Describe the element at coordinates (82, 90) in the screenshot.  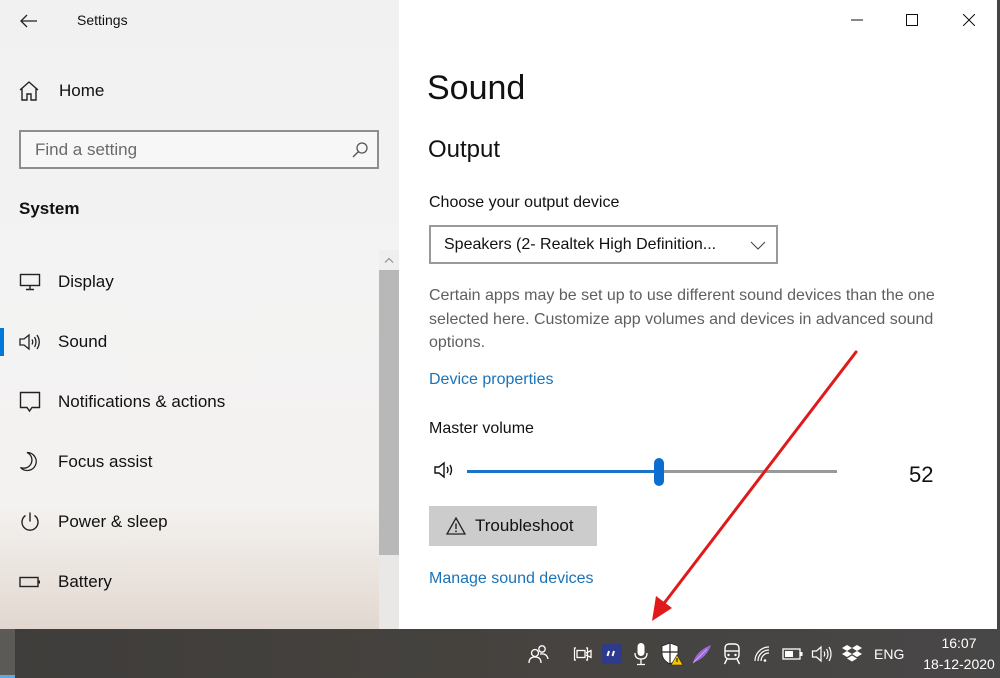
I see `home-label: Home` at that location.